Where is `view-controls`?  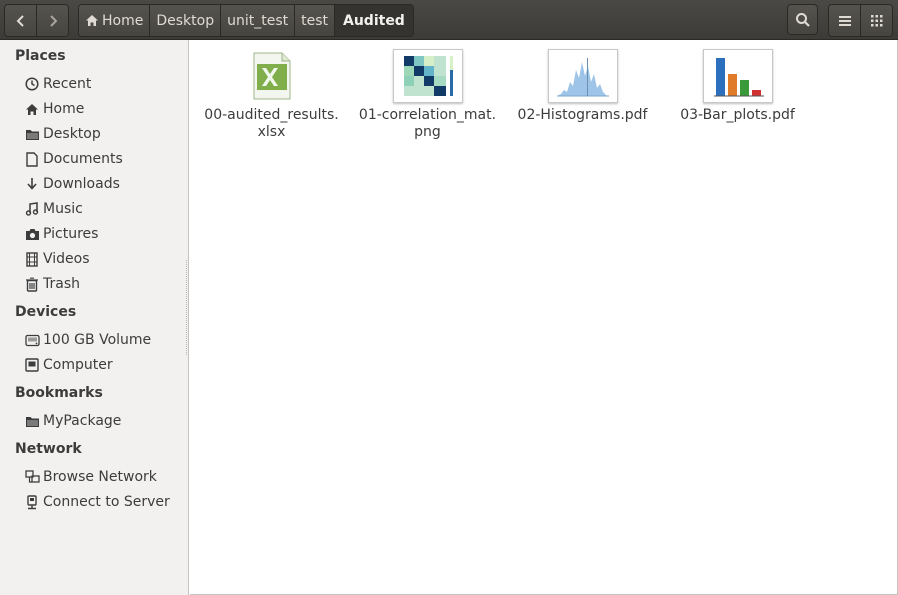
view-controls is located at coordinates (860, 20).